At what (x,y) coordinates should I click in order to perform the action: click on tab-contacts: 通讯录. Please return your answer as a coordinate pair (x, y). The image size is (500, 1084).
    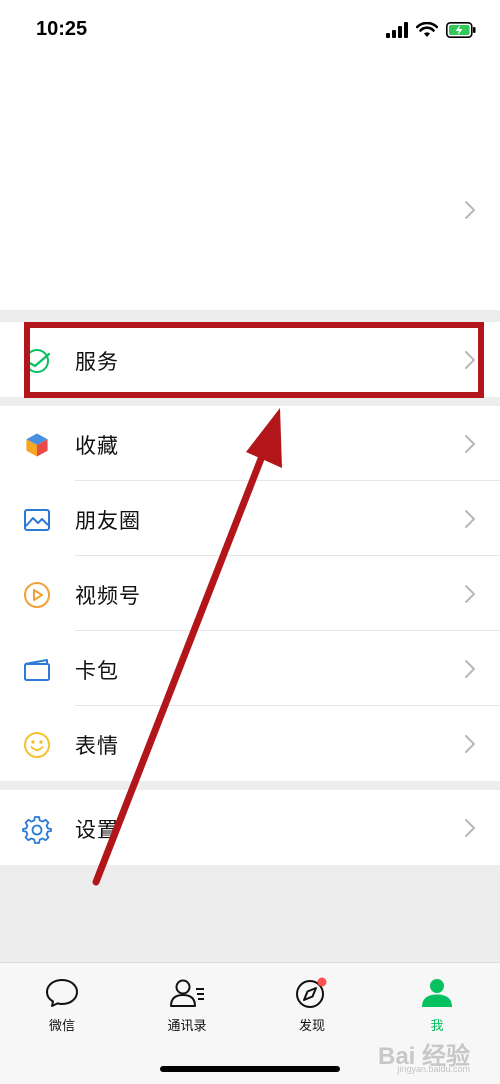
    Looking at the image, I should click on (187, 1005).